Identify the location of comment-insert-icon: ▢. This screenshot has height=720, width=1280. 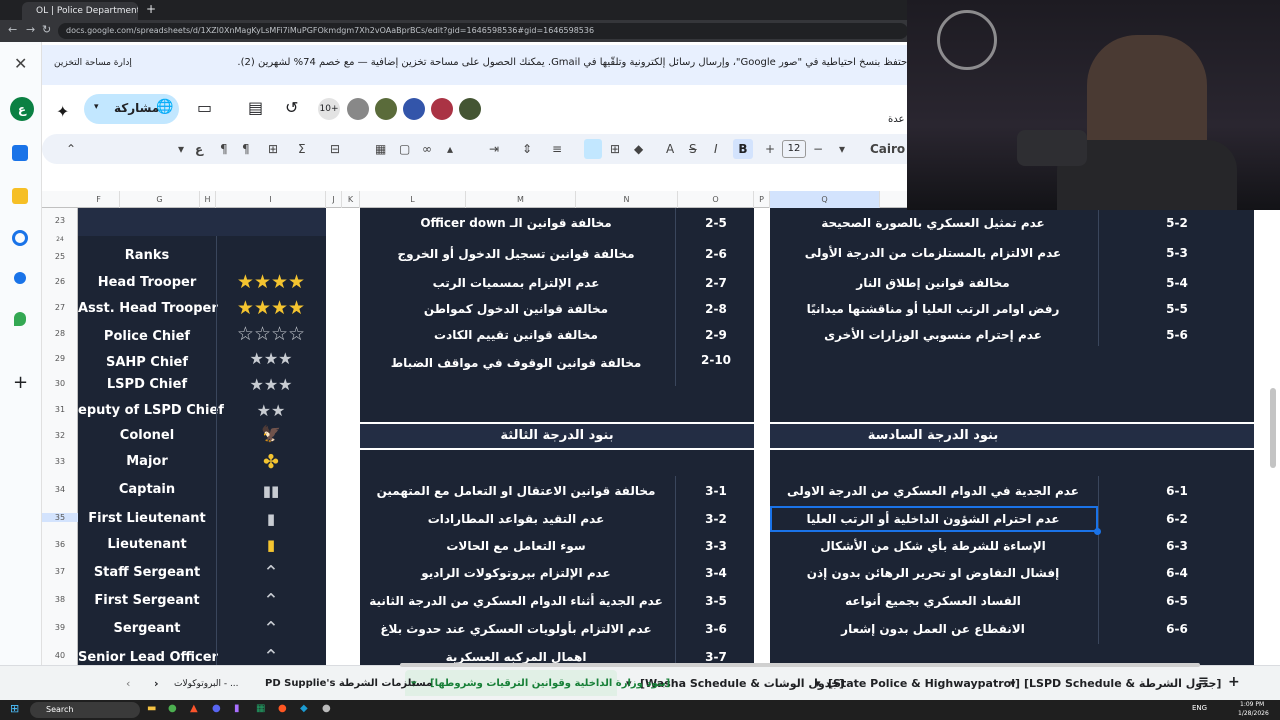
(404, 149).